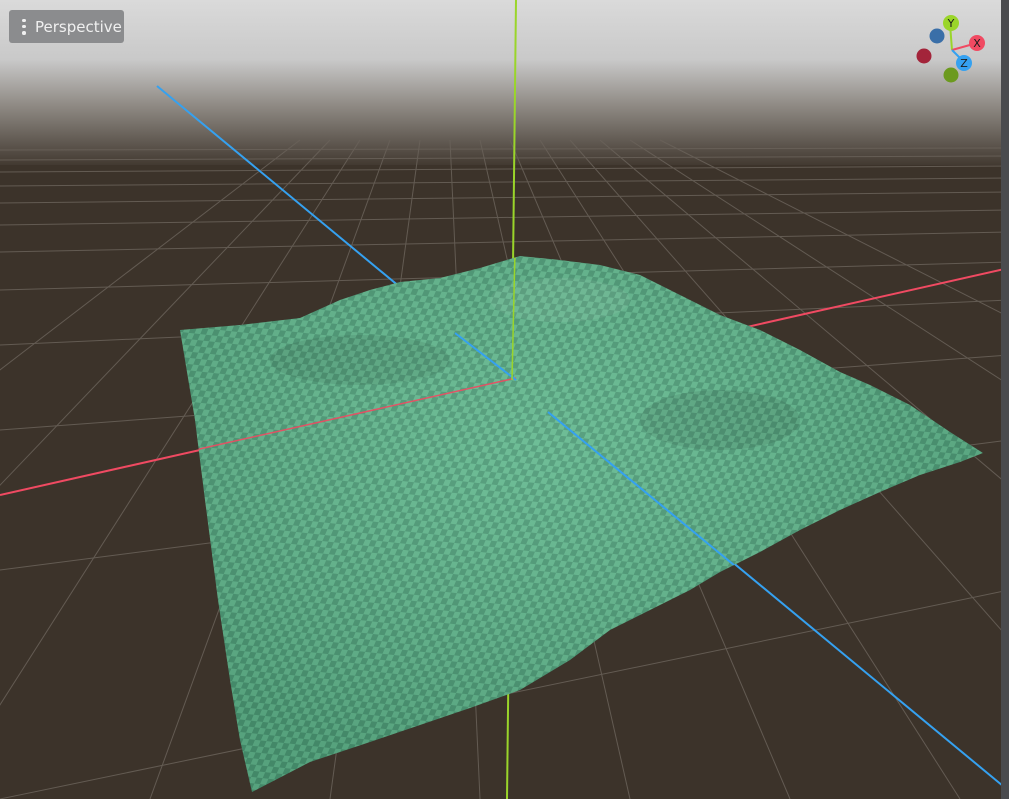 This screenshot has width=1009, height=799. I want to click on orientation-gizmo: Y X Z, so click(950, 50).